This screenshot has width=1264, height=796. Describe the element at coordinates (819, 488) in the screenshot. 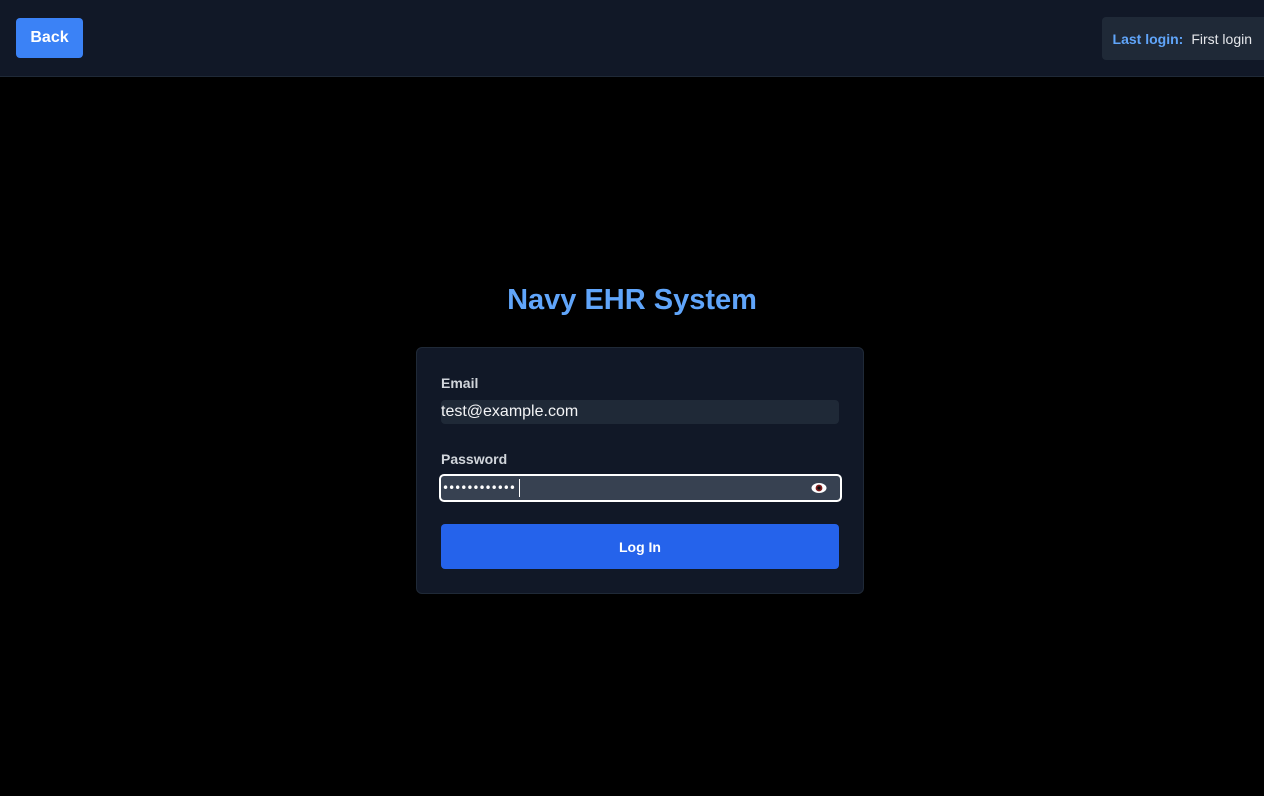

I see `eye-icon` at that location.